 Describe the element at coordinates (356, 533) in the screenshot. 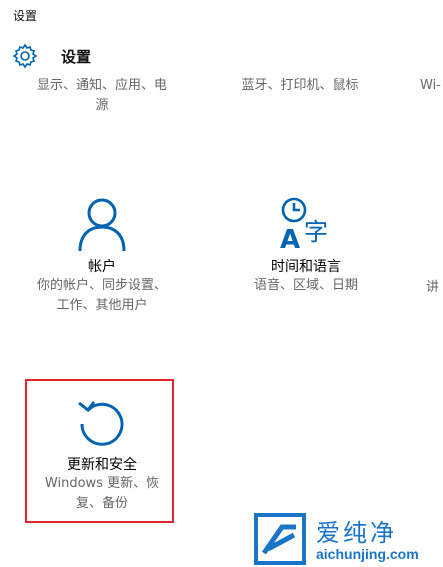

I see `watermark-brand: 爱纯净` at that location.